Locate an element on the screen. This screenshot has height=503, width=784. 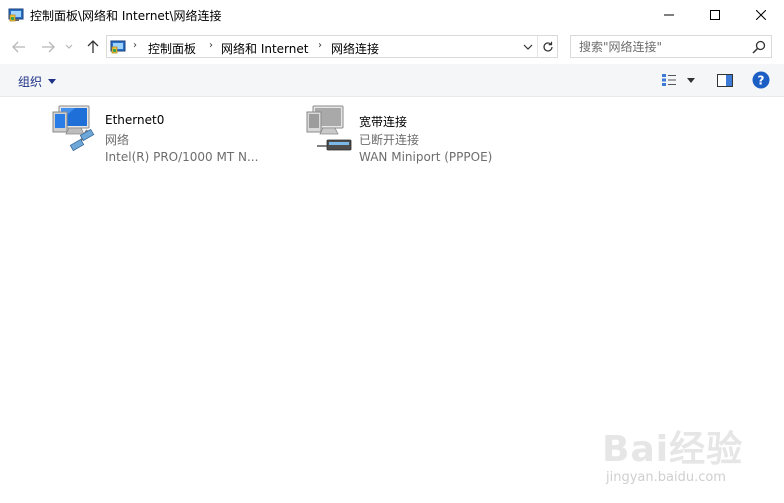
network-connections-icon is located at coordinates (16, 15).